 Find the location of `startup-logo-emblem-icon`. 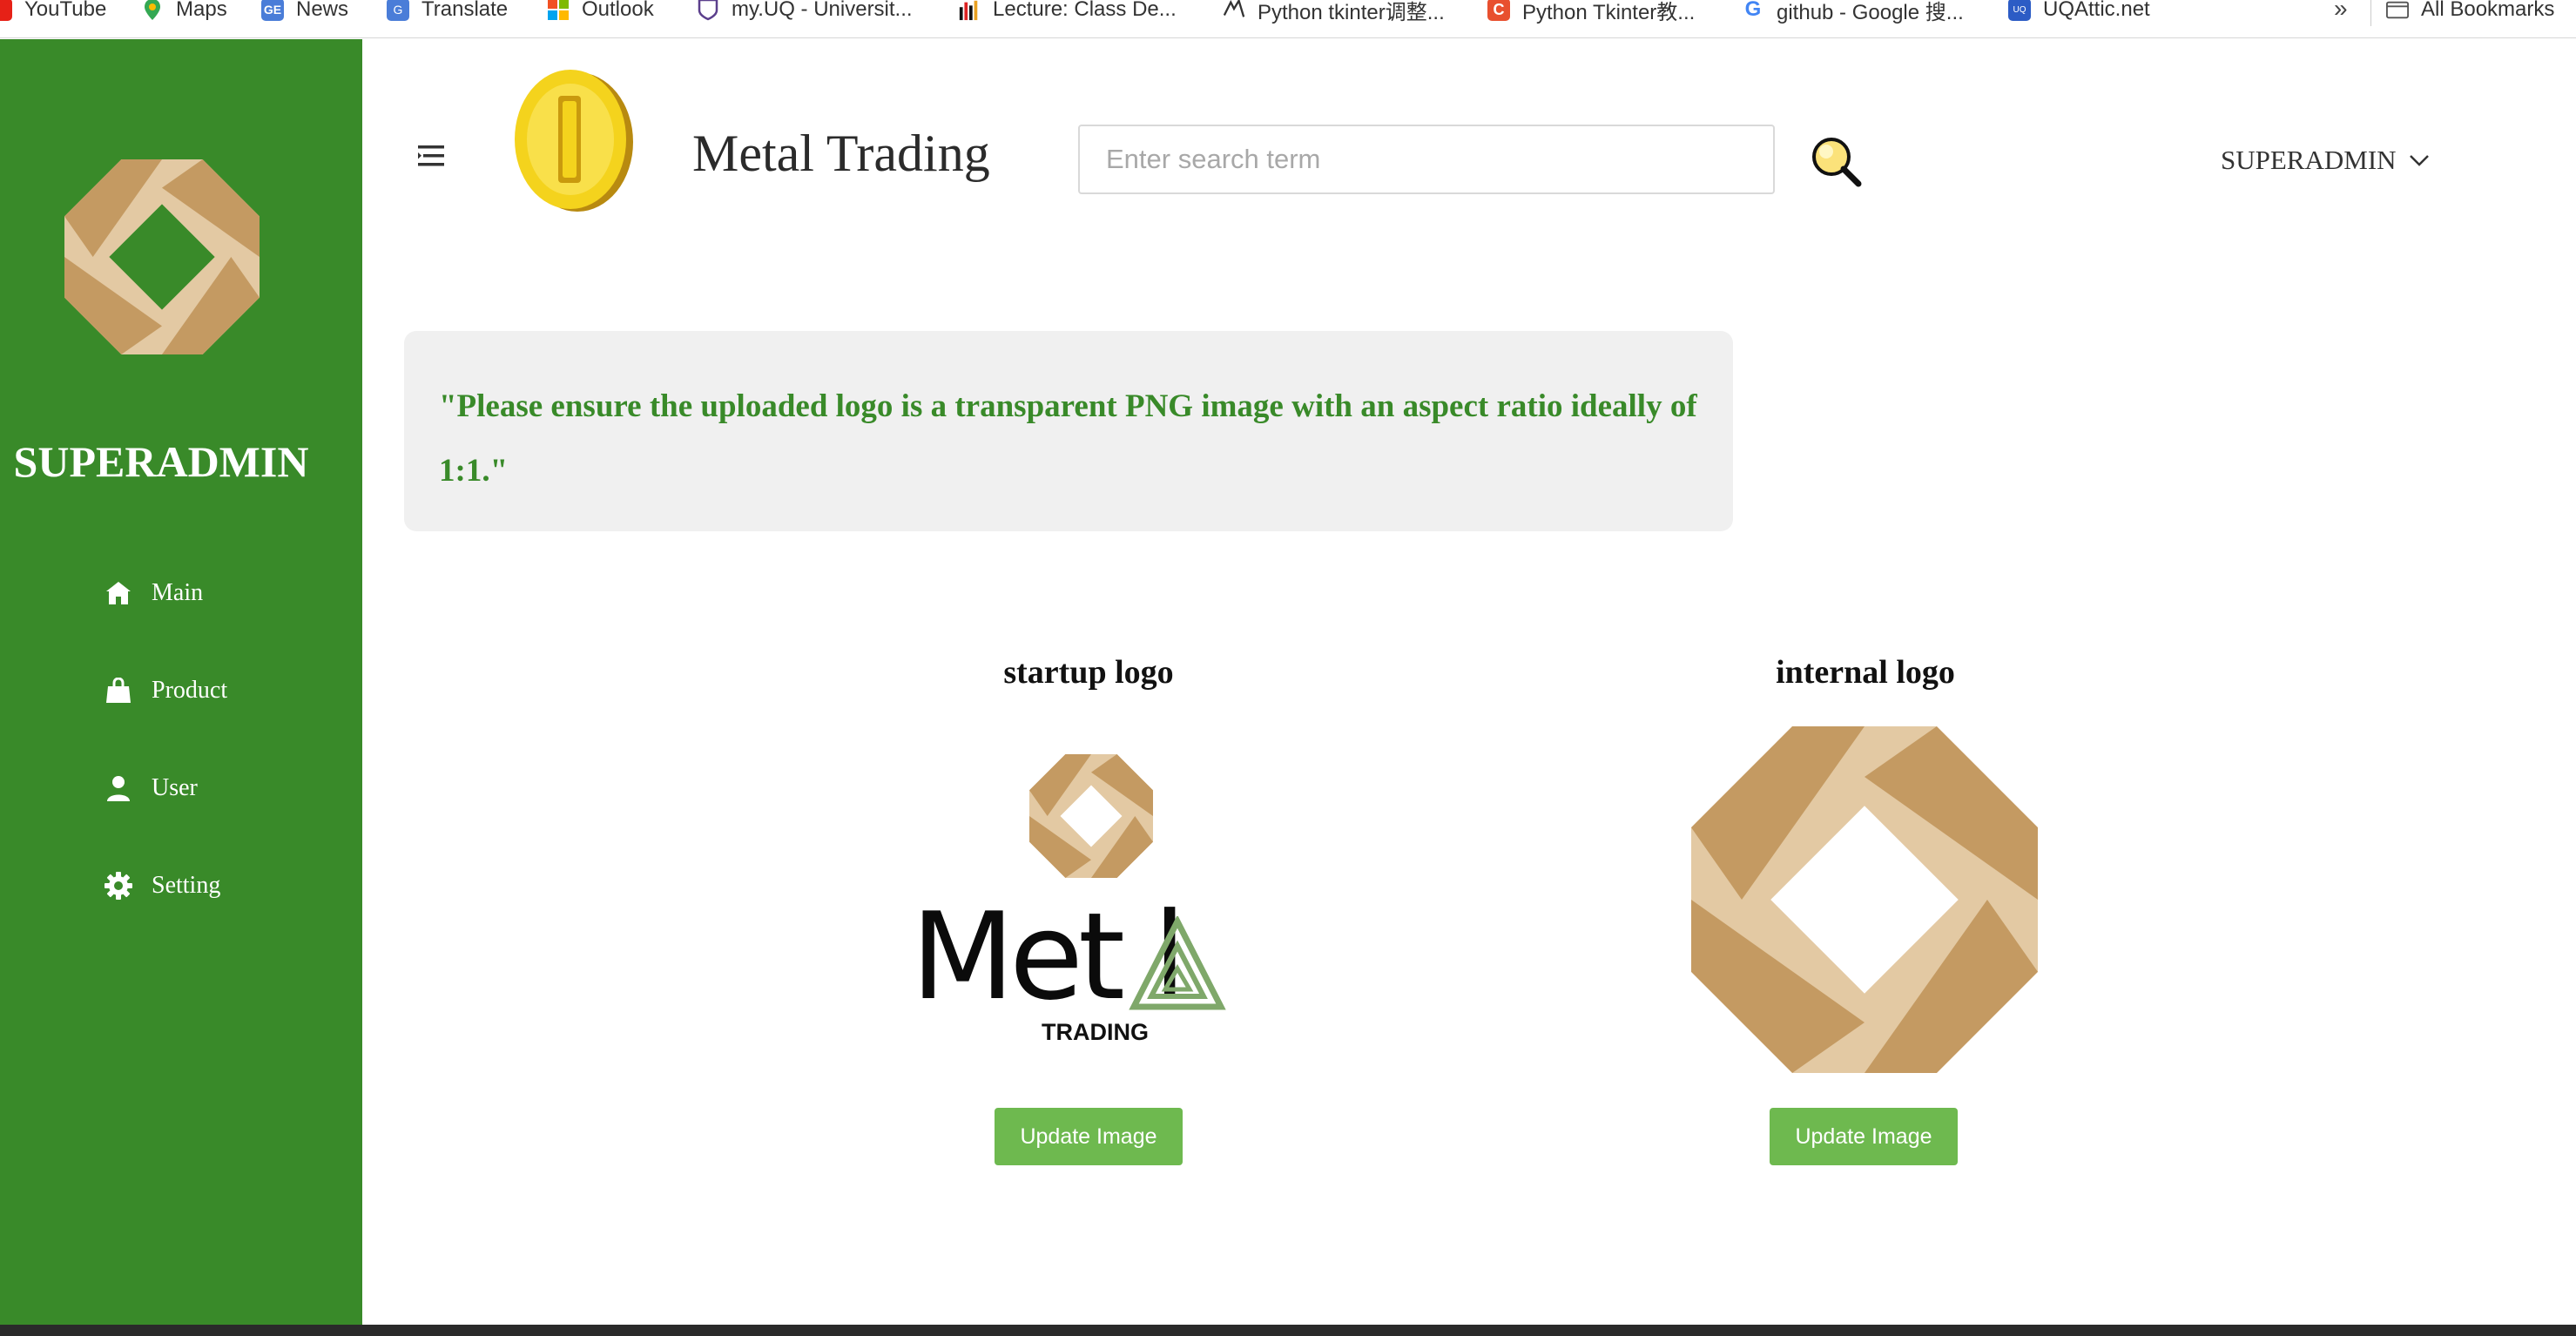

startup-logo-emblem-icon is located at coordinates (1091, 816).